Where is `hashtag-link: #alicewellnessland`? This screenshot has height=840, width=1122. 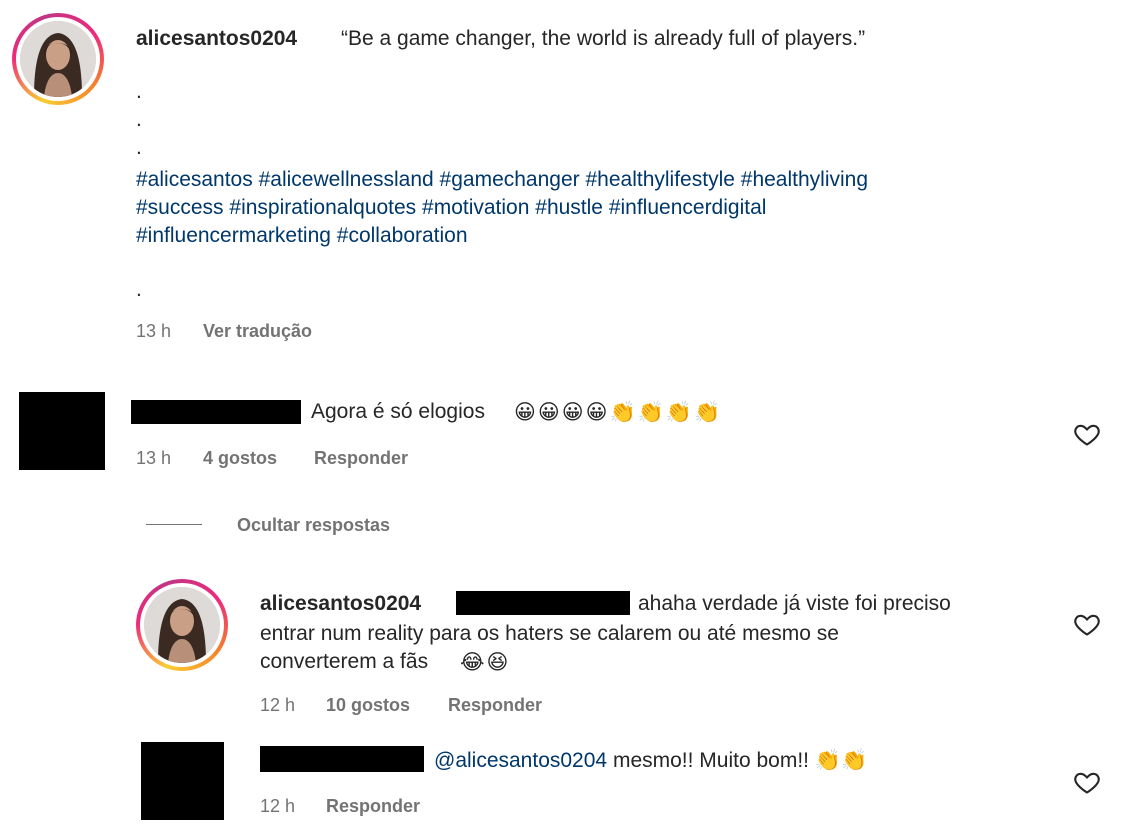 hashtag-link: #alicewellnessland is located at coordinates (346, 179).